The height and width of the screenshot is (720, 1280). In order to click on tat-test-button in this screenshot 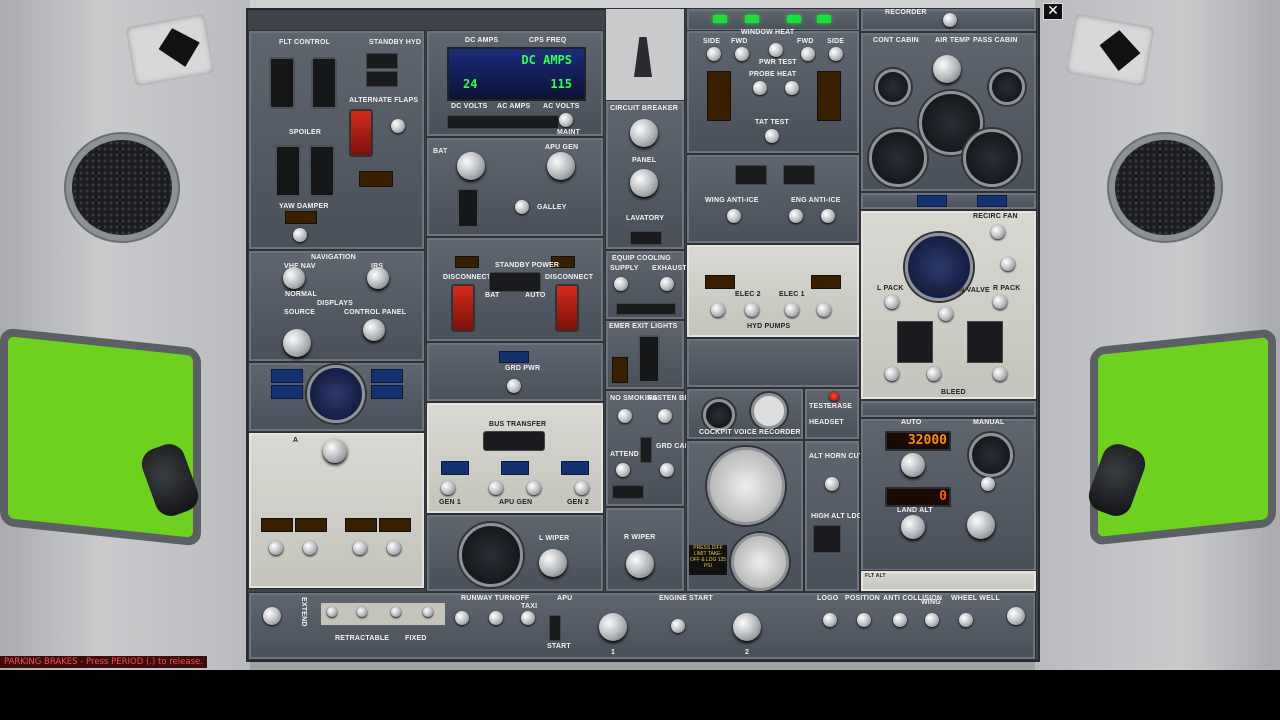, I will do `click(772, 136)`.